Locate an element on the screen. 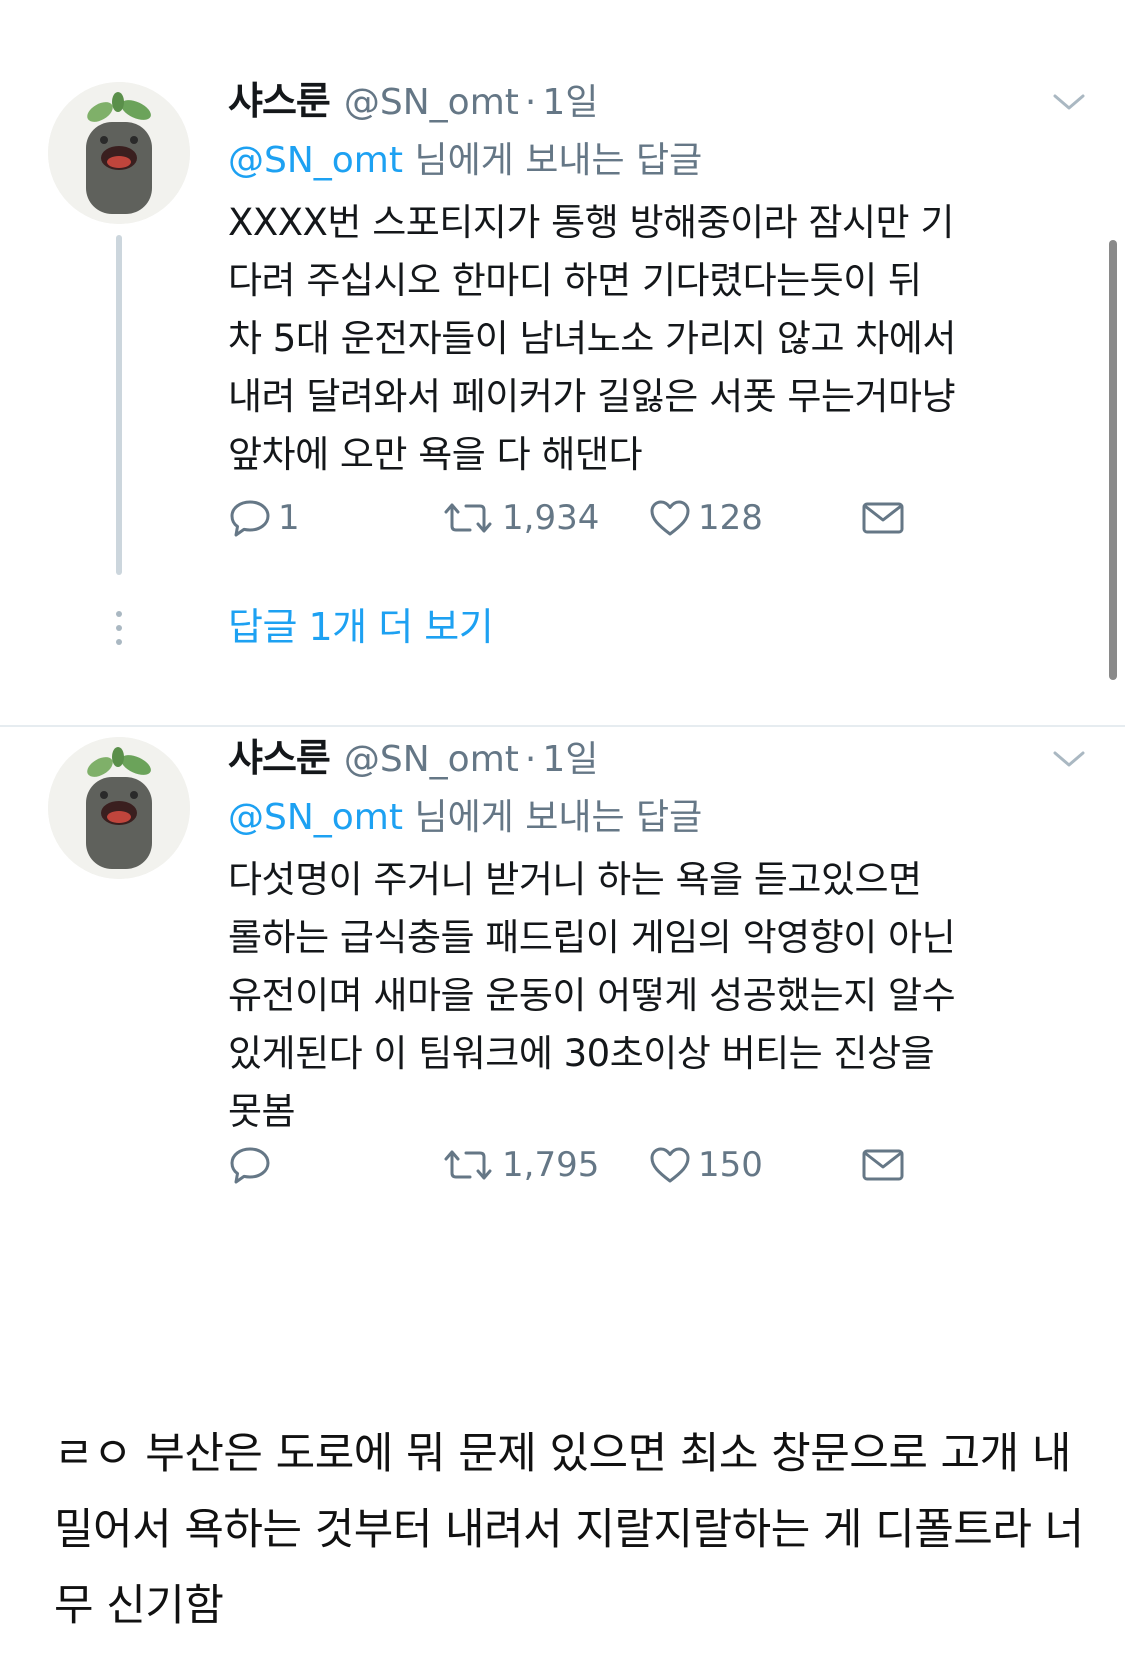  scrollbar is located at coordinates (1113, 460).